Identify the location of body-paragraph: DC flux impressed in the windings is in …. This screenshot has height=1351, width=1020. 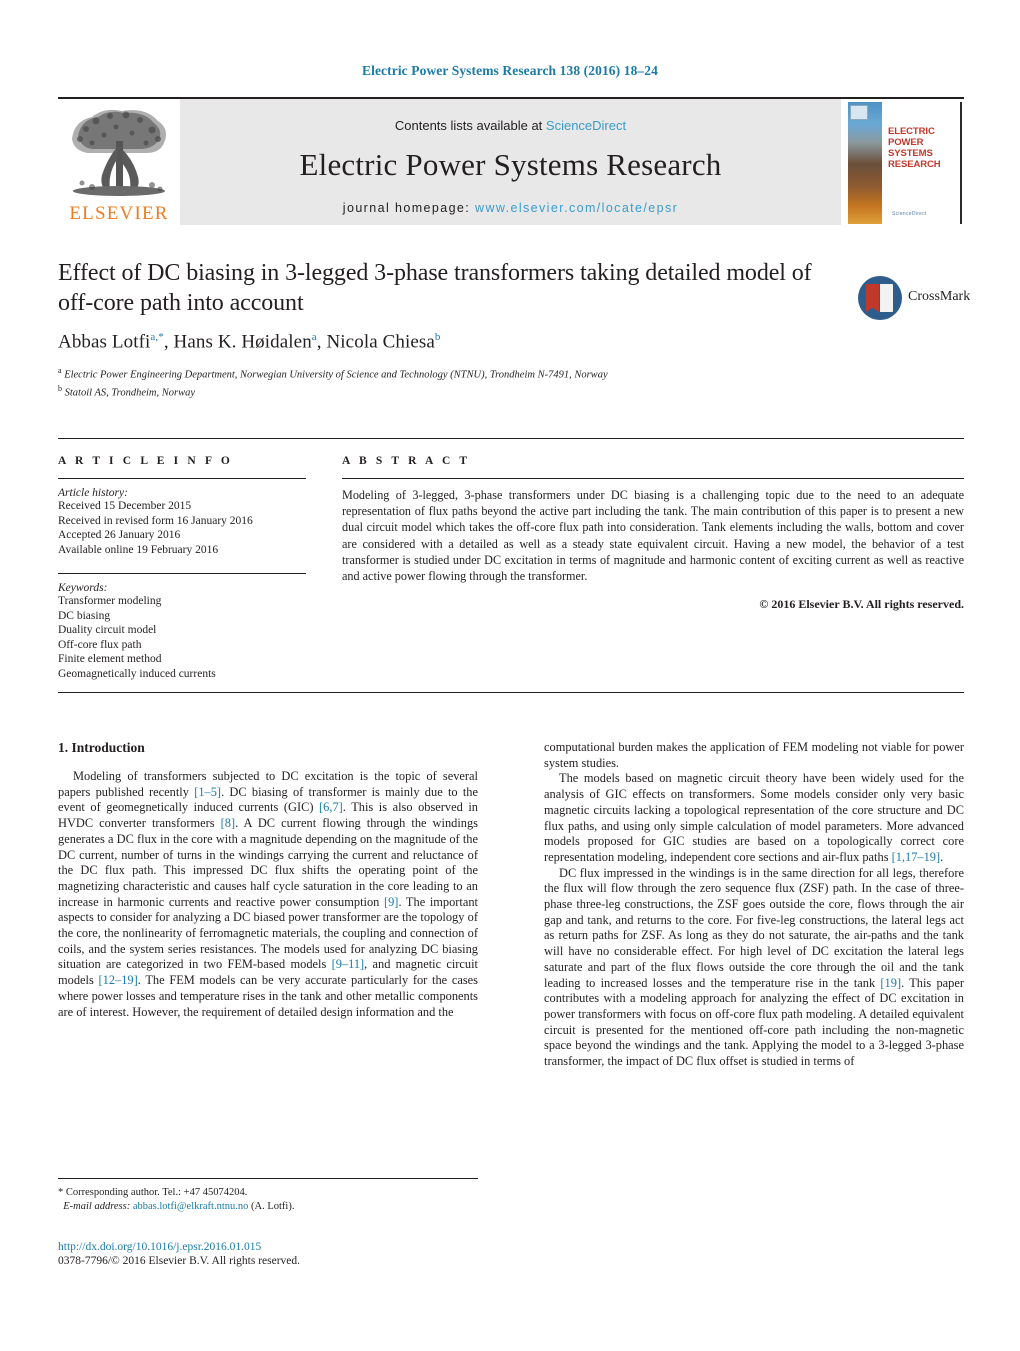
(754, 967).